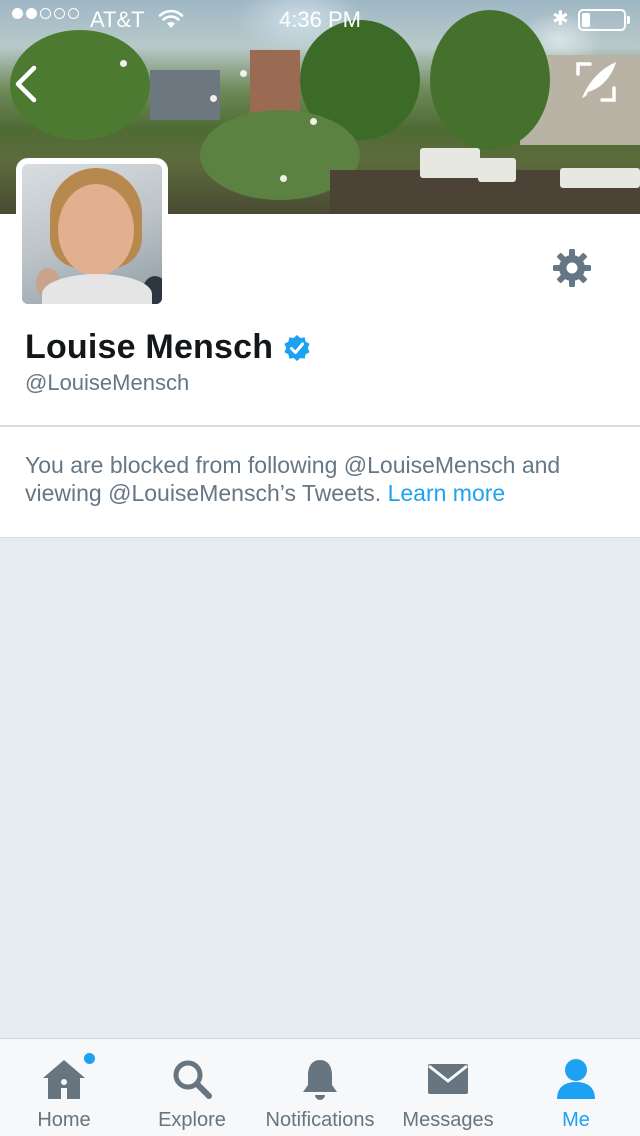 The width and height of the screenshot is (640, 1136). I want to click on tab-notifications-label: Notifications, so click(320, 1120).